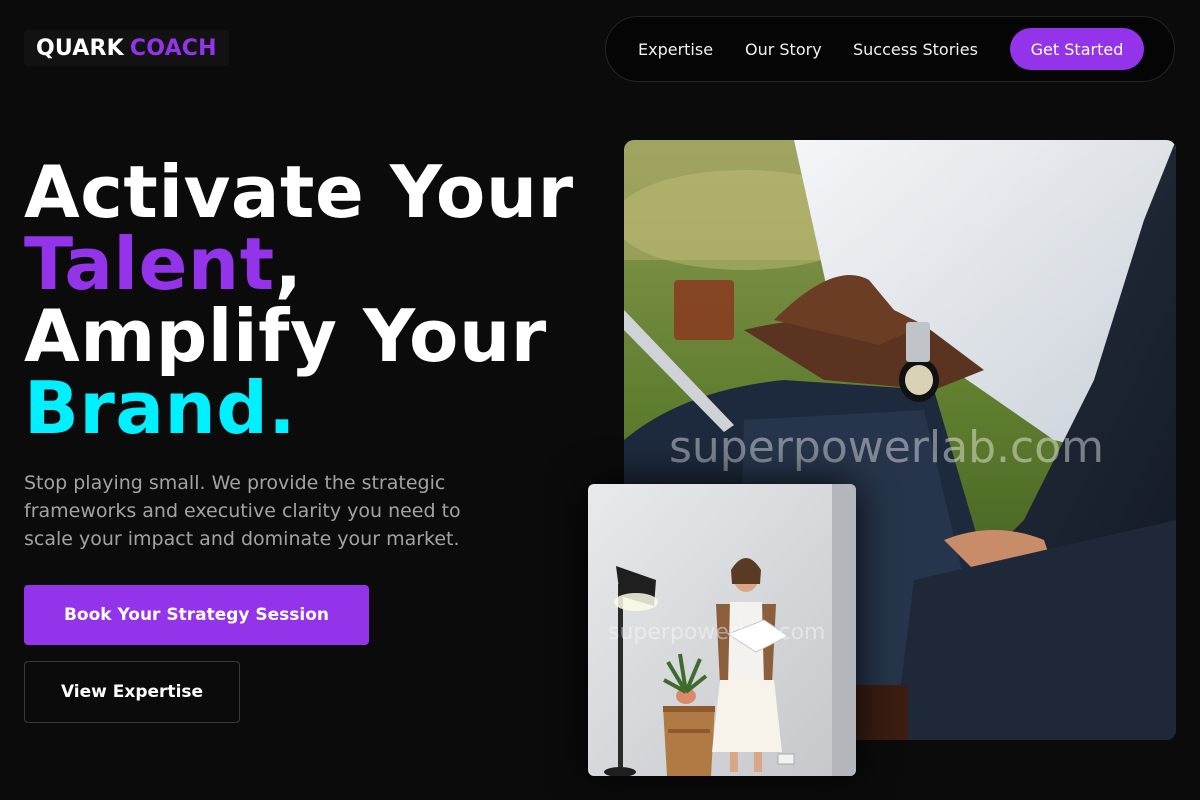  What do you see at coordinates (126, 48) in the screenshot?
I see `brand-logo: QUARK COACH` at bounding box center [126, 48].